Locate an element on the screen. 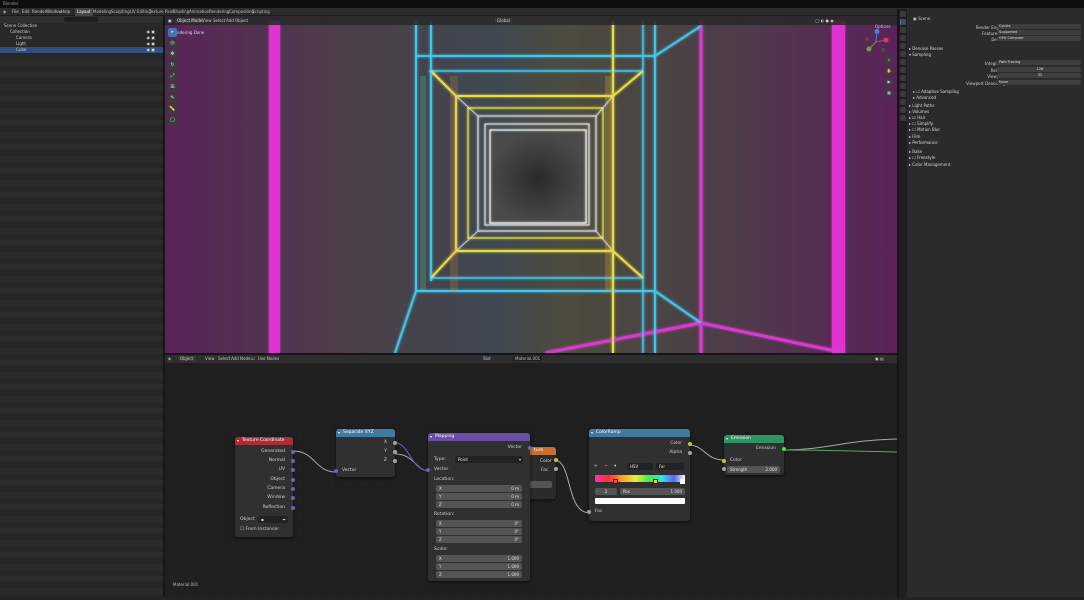 The image size is (1084, 600). section-bake: ▸ Bake is located at coordinates (915, 151).